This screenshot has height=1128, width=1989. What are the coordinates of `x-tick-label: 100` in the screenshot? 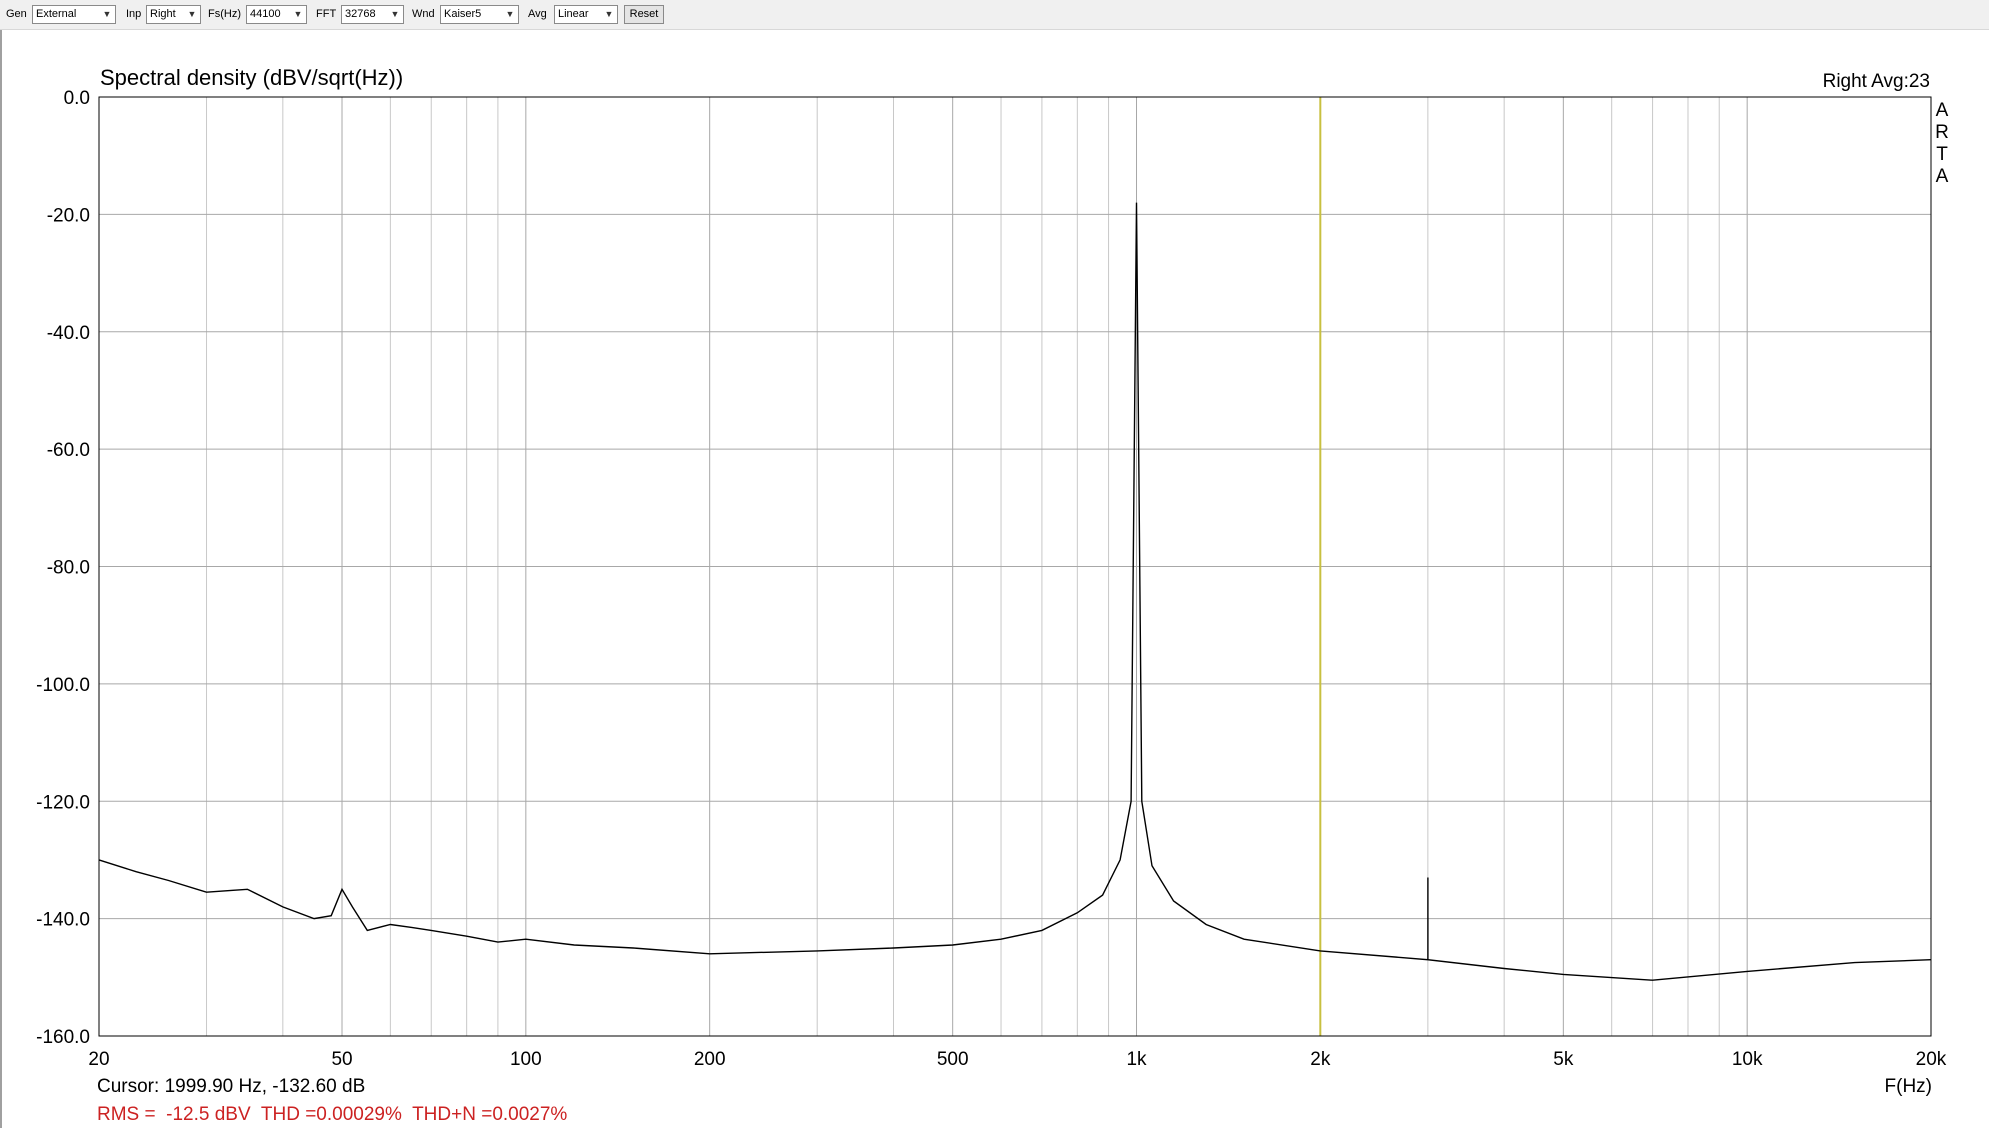 It's located at (526, 1059).